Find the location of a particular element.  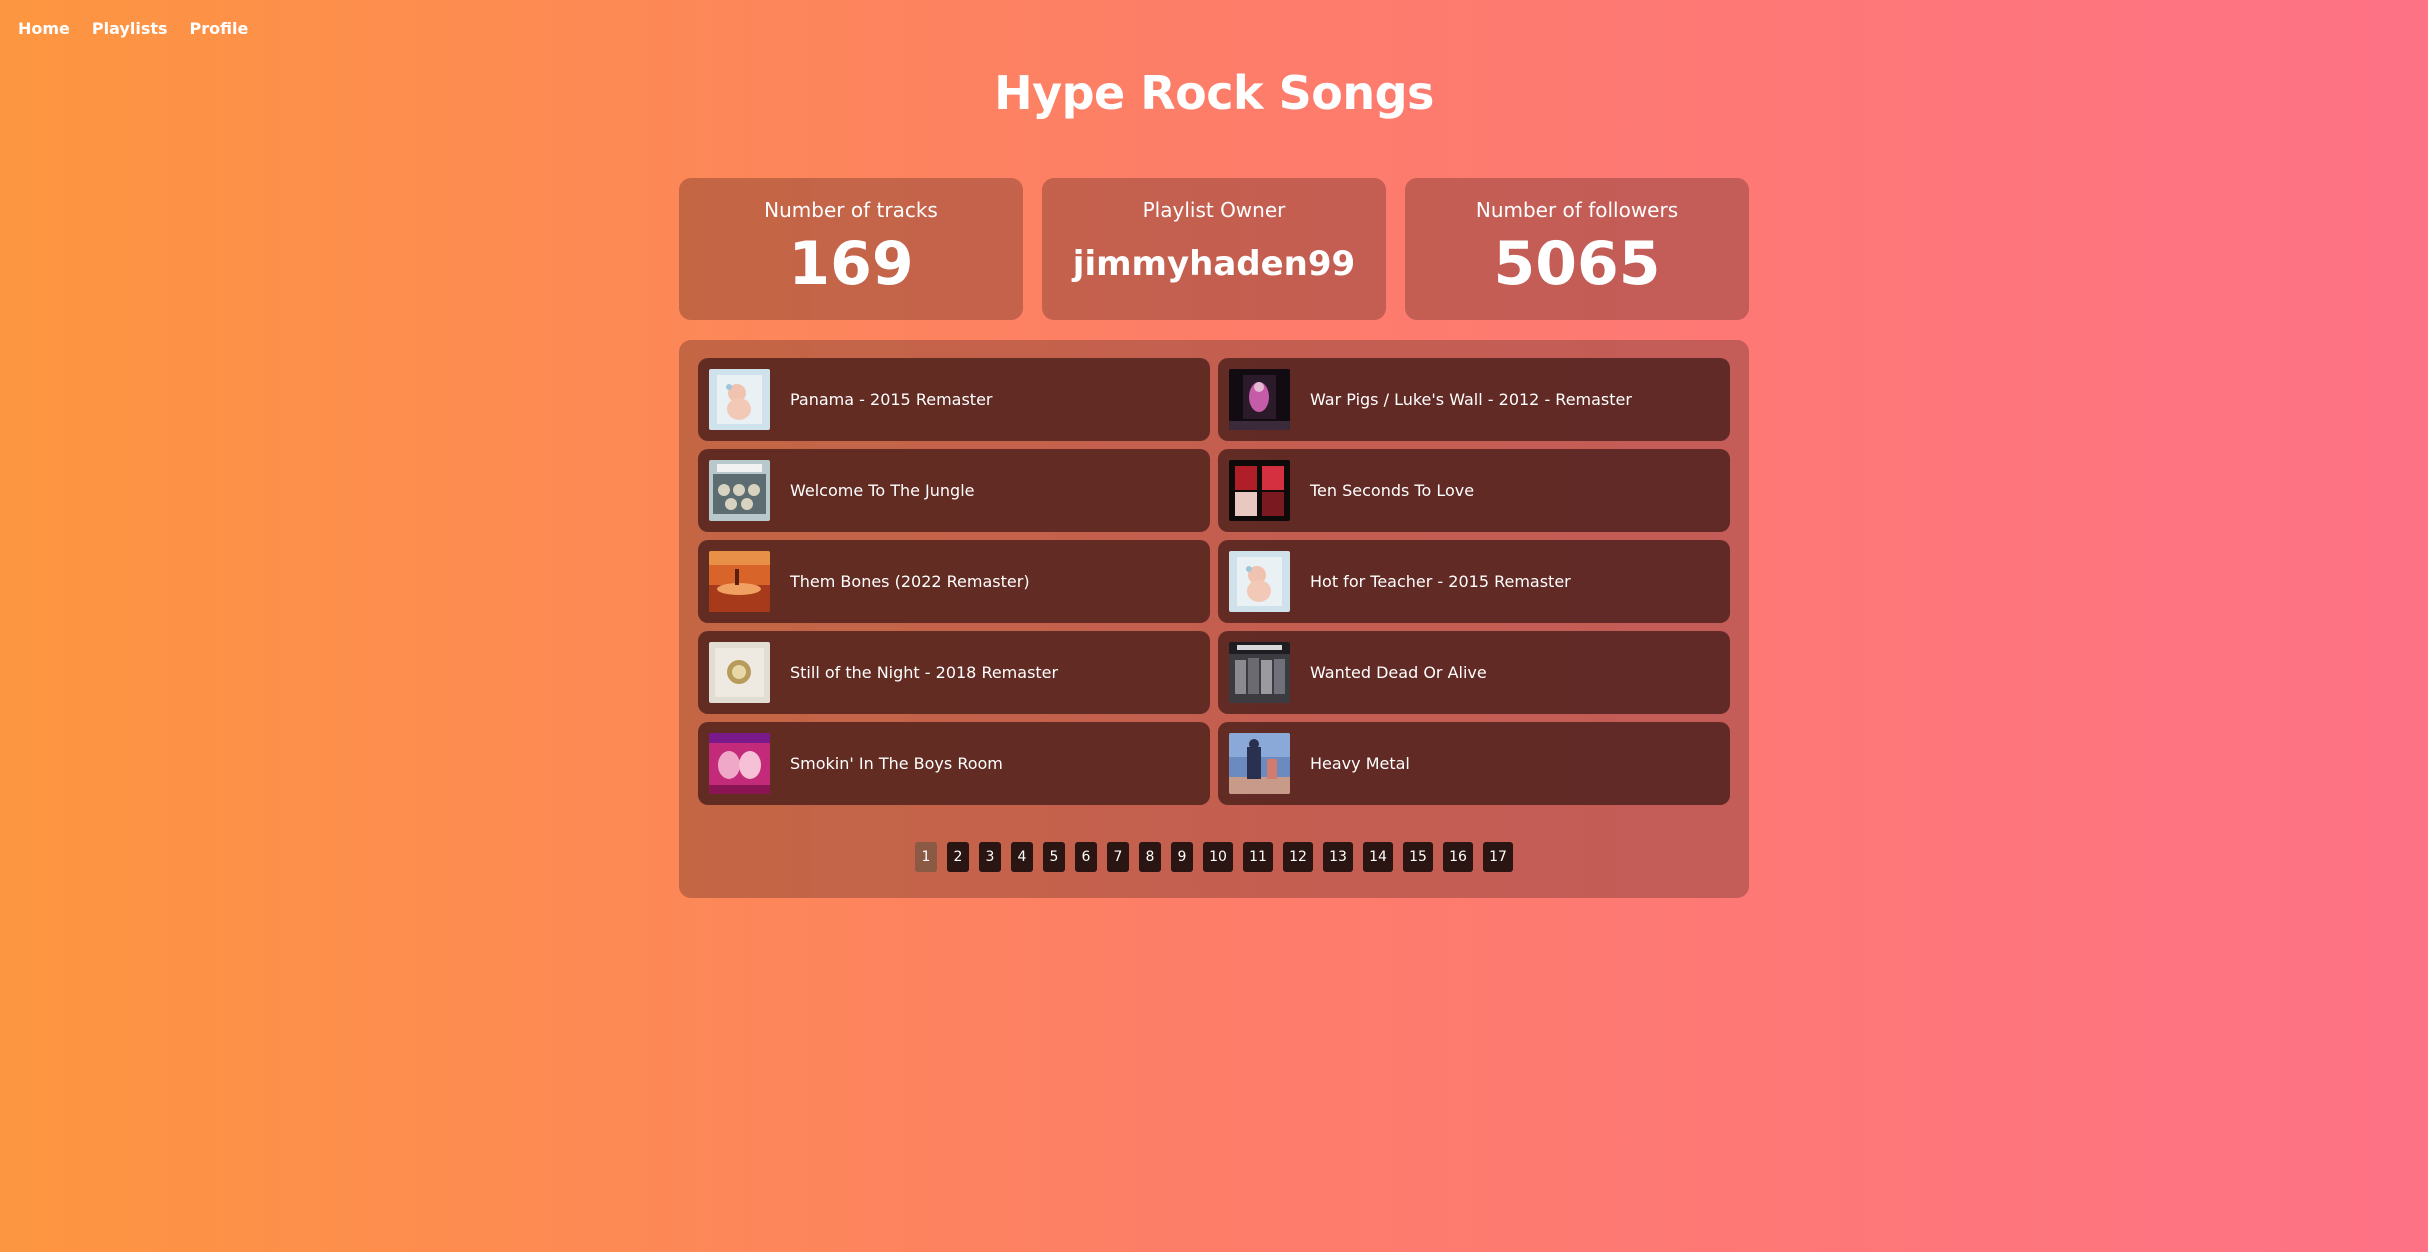

track-item: Smokin' In The Boys Room is located at coordinates (954, 763).